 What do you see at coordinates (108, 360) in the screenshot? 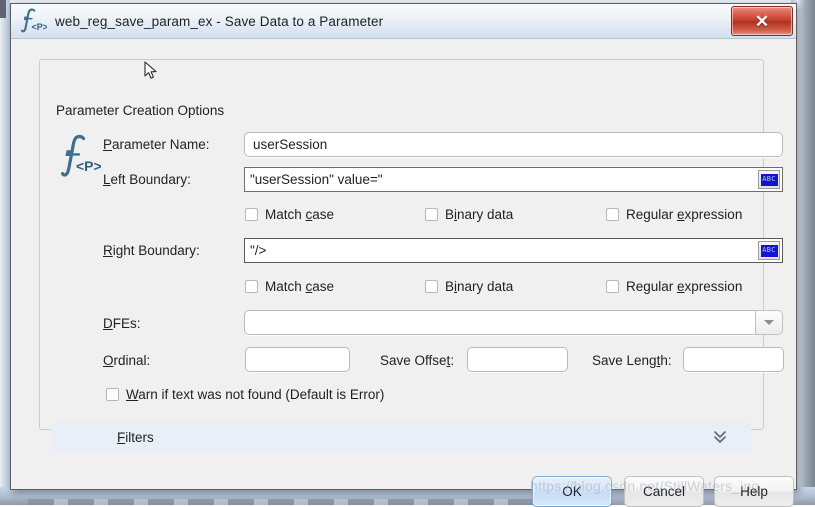
I see `ordinal-label-mnemonic: O` at bounding box center [108, 360].